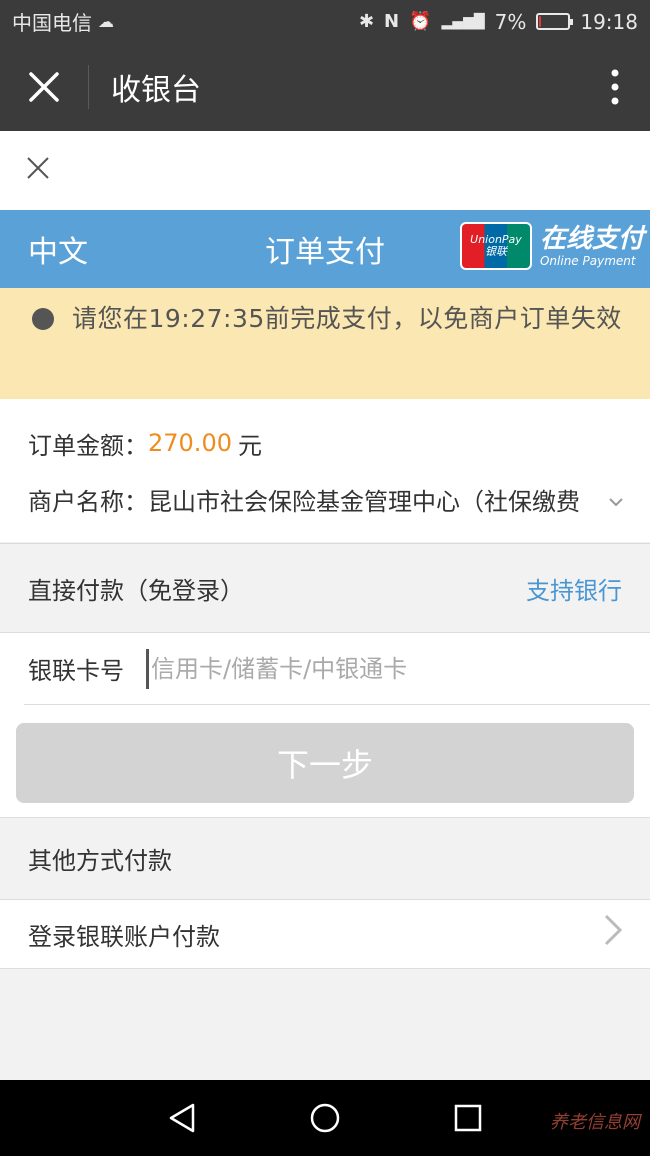 The height and width of the screenshot is (1156, 650). Describe the element at coordinates (52, 23) in the screenshot. I see `carrier-label: 中国电信` at that location.